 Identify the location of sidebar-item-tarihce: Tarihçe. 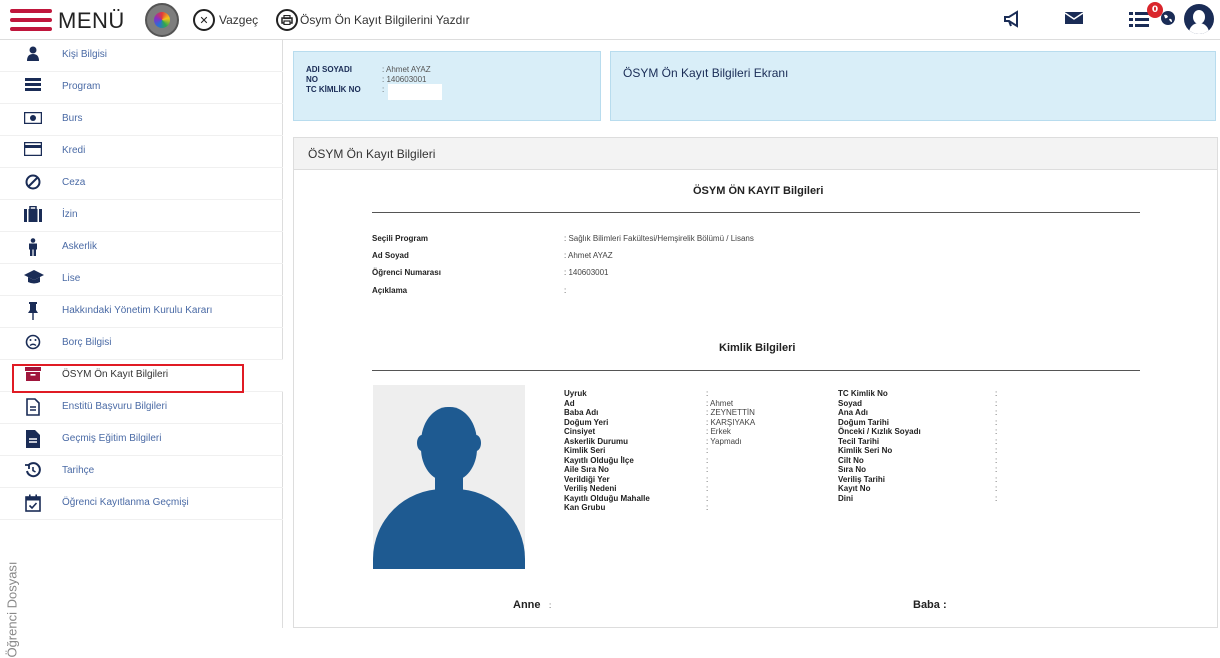
(141, 472).